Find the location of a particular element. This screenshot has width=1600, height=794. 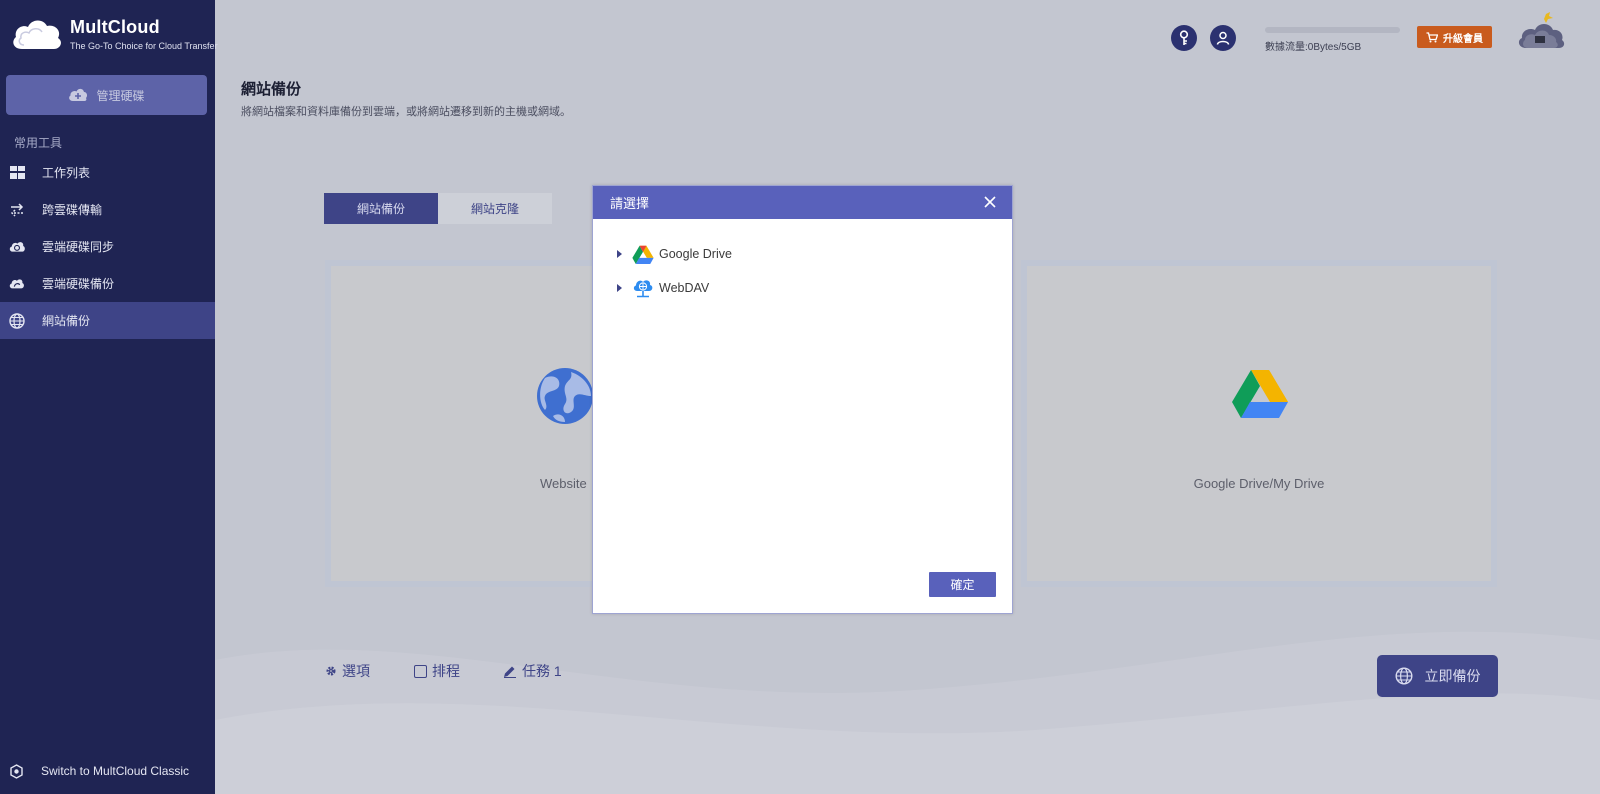

sidebar-item-label: 跨雲碟傳輸 is located at coordinates (72, 210).